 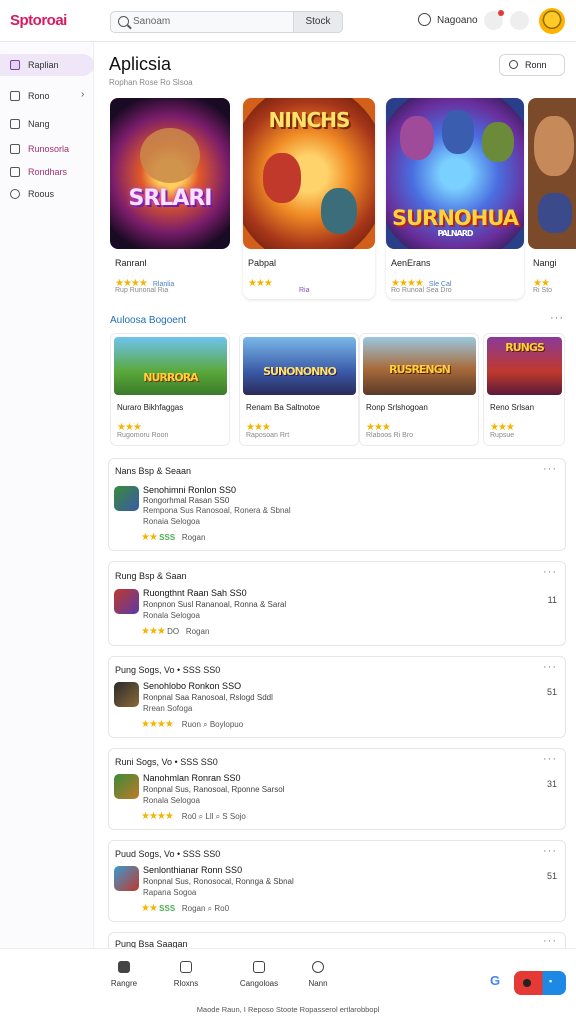 I want to click on sidebar-item-roous: Roous, so click(x=47, y=194).